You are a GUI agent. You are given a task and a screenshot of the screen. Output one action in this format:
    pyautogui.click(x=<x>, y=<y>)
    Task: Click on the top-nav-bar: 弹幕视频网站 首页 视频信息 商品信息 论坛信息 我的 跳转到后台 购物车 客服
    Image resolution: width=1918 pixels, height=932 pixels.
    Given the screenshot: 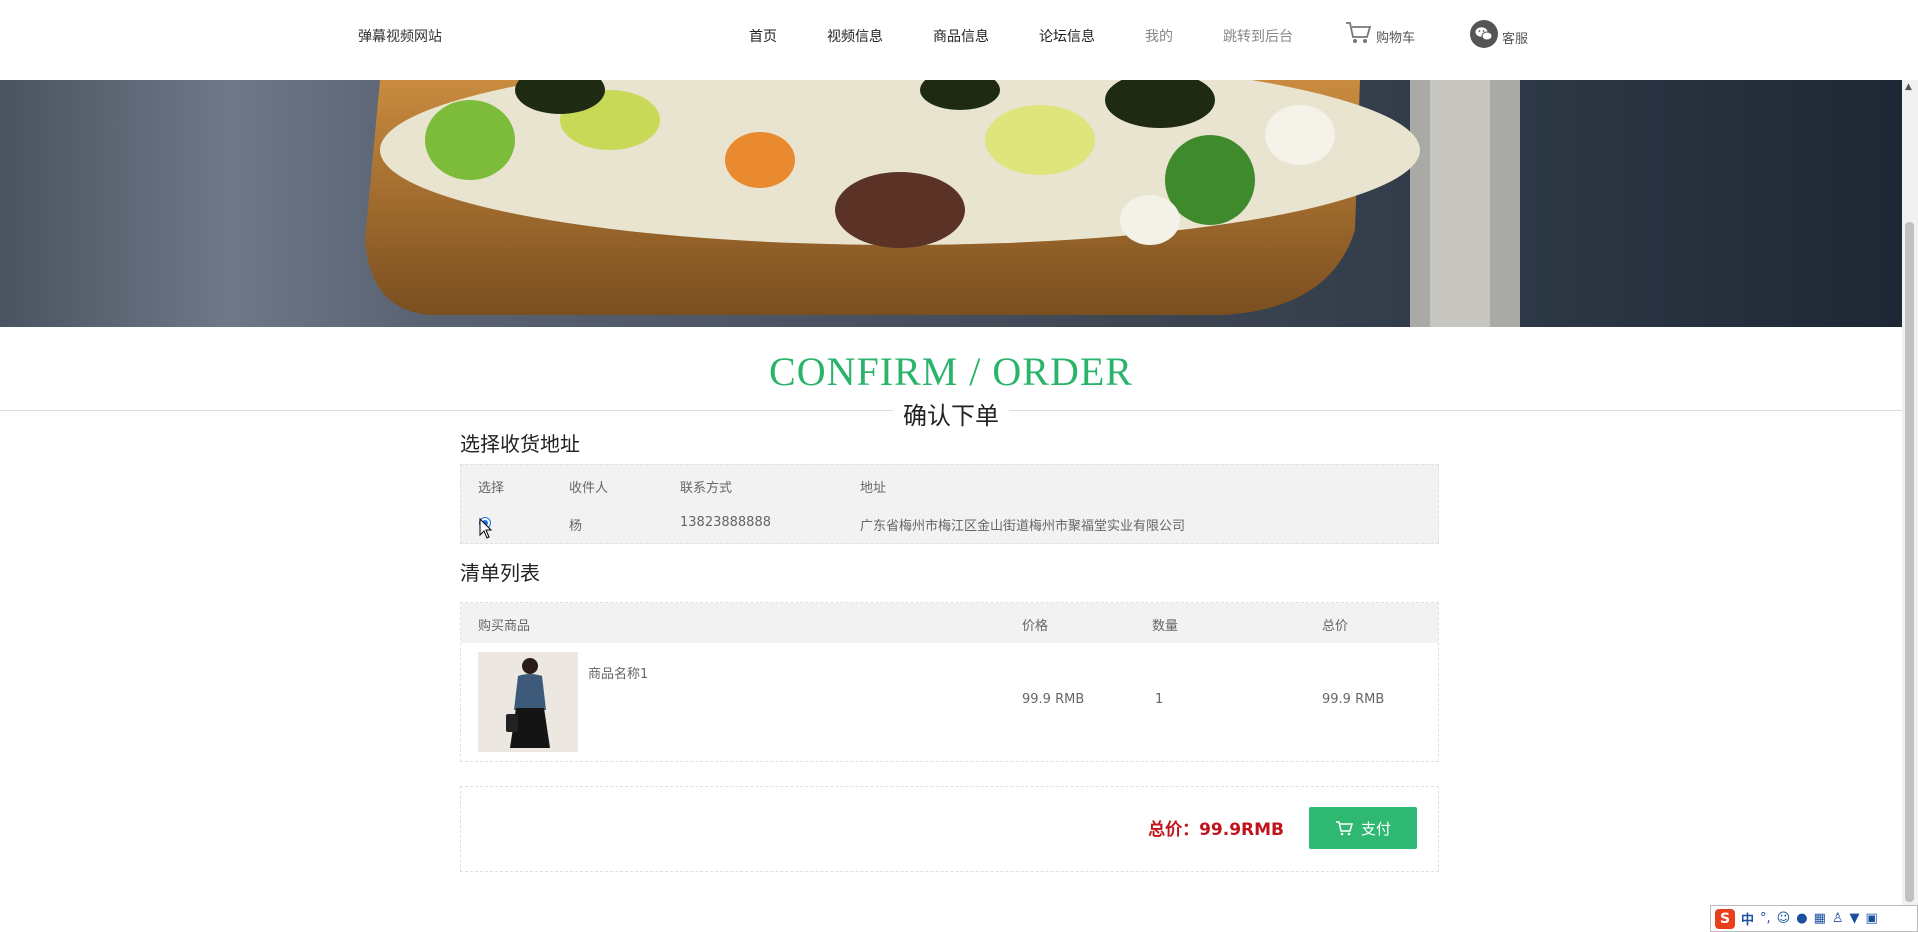 What is the action you would take?
    pyautogui.click(x=950, y=40)
    